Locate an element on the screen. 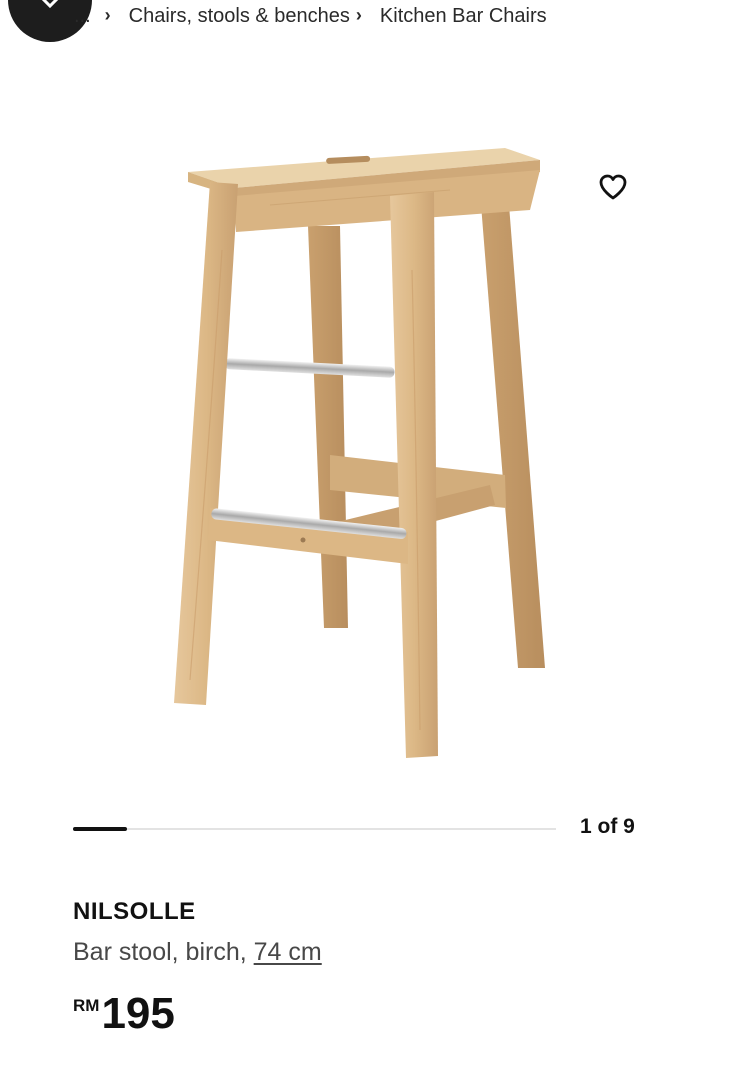  carousel-progress-fill is located at coordinates (100, 829).